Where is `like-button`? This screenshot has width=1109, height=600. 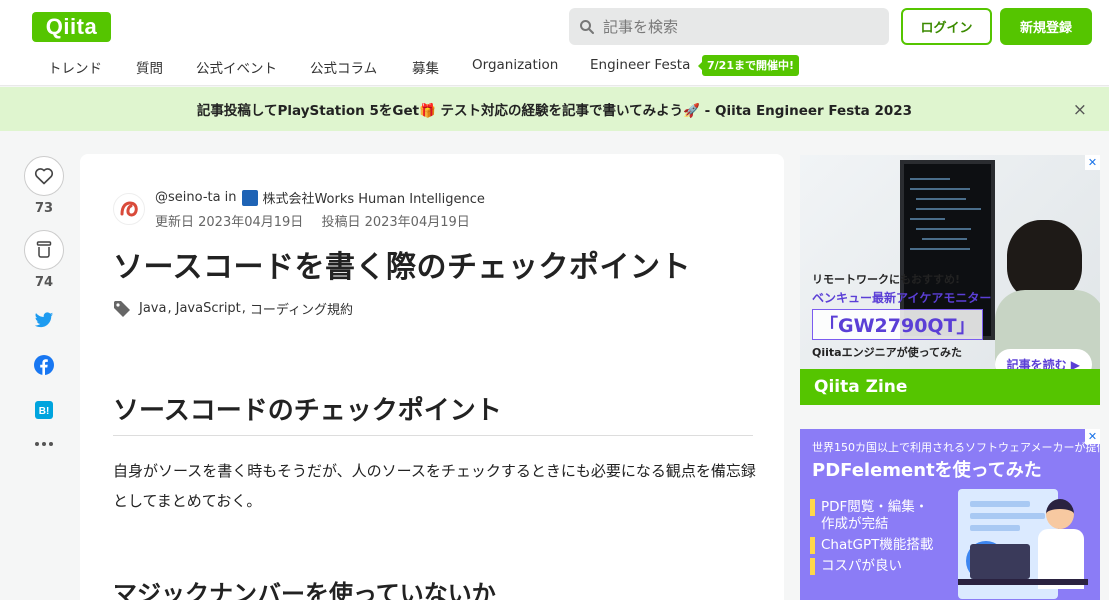
like-button is located at coordinates (44, 176).